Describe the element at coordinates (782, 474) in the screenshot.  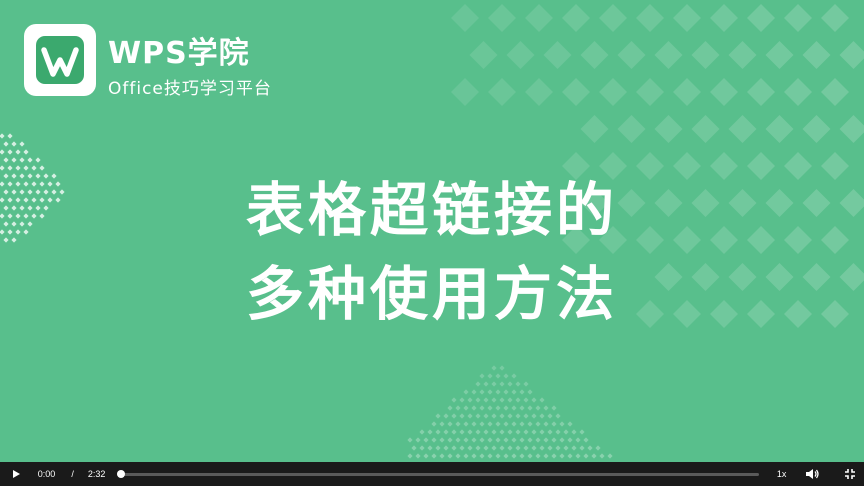
I see `playback-speed-button: 1x` at that location.